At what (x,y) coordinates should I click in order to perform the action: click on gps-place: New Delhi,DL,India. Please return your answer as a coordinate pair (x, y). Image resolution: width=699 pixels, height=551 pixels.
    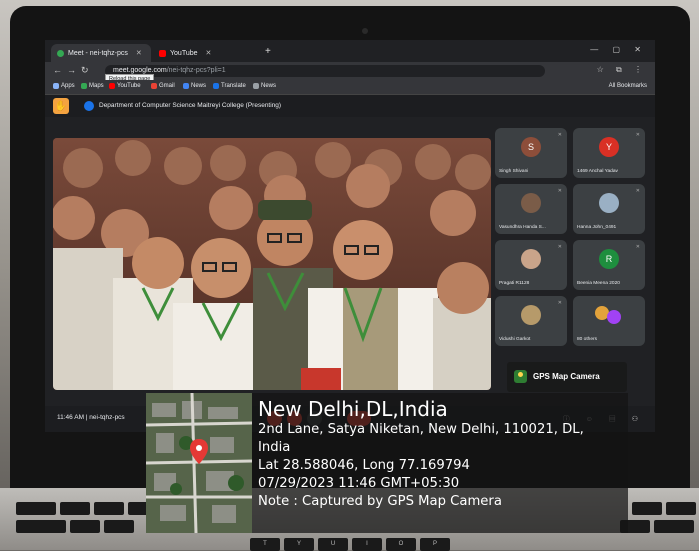
    Looking at the image, I should click on (353, 409).